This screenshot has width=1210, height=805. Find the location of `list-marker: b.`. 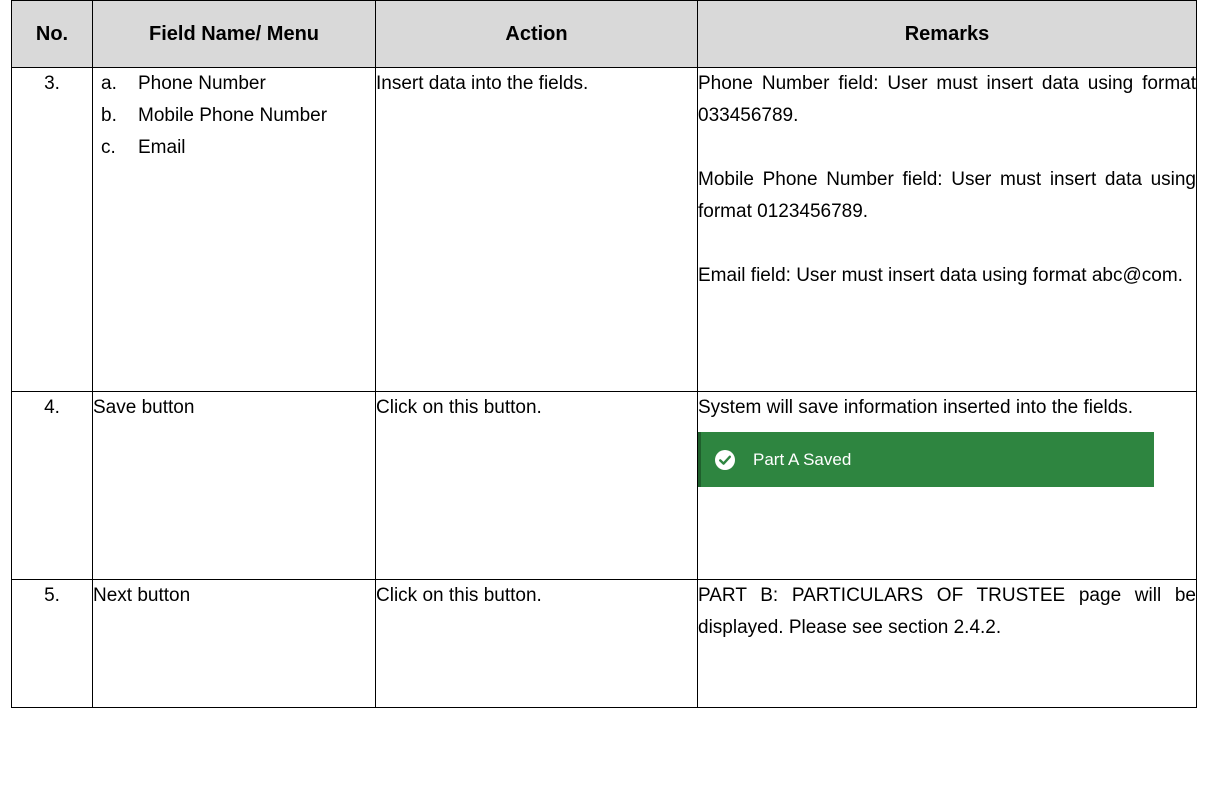

list-marker: b. is located at coordinates (109, 115).